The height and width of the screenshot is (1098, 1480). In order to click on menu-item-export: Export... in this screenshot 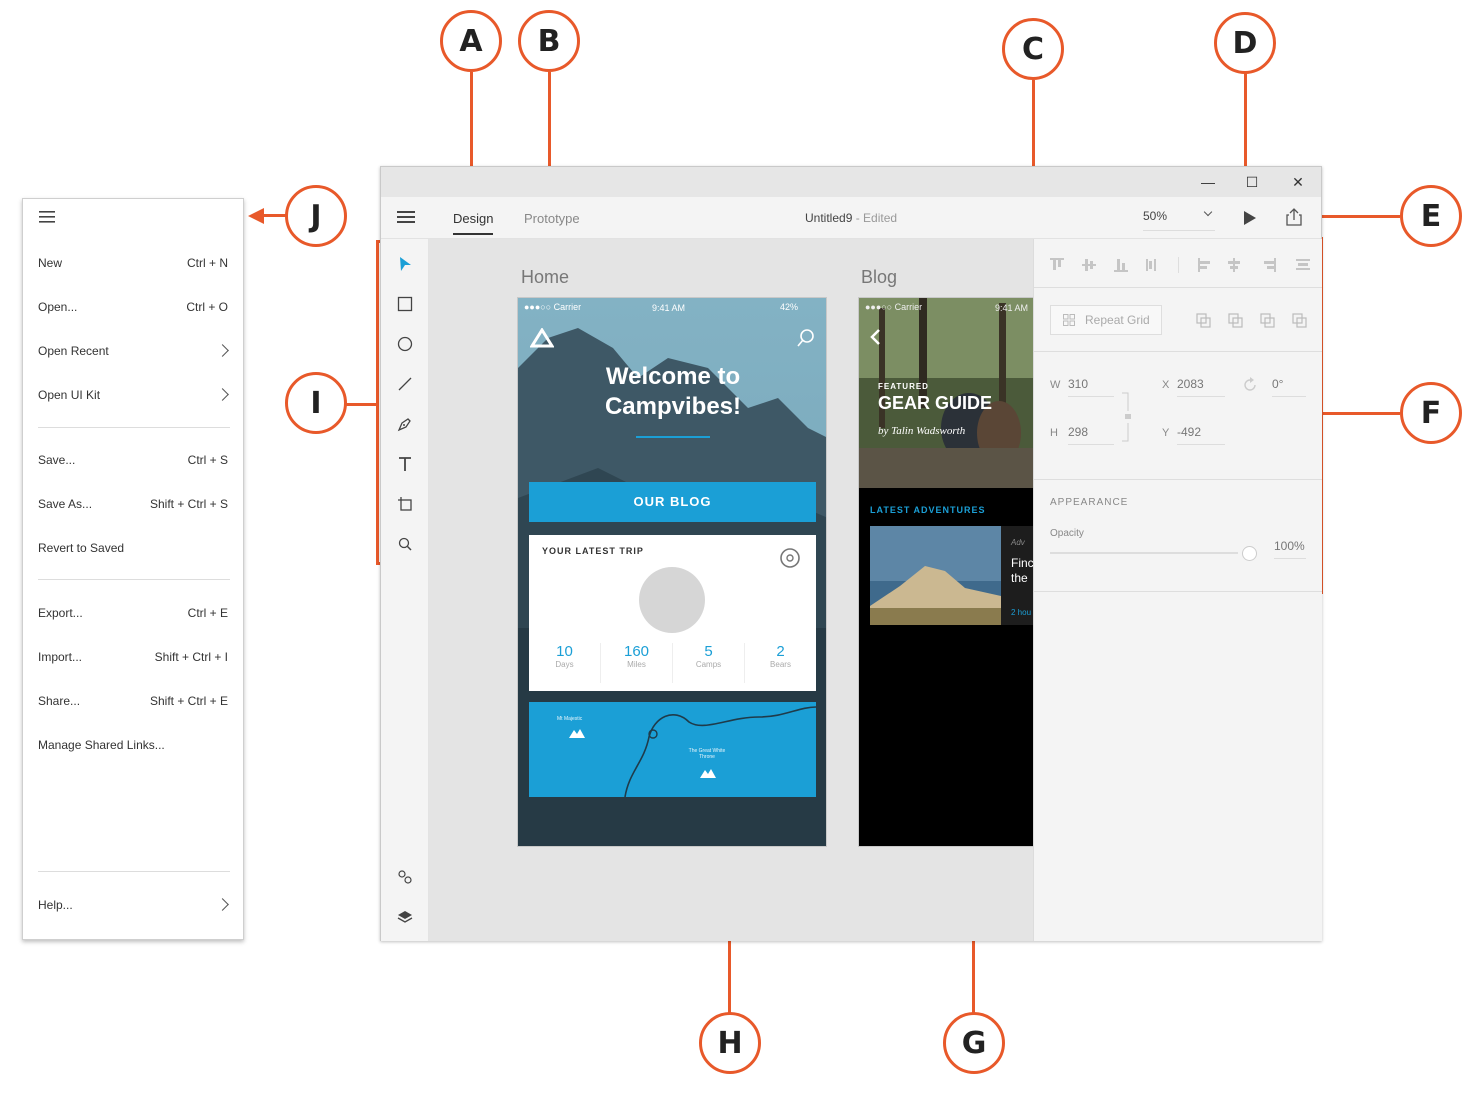, I will do `click(60, 613)`.